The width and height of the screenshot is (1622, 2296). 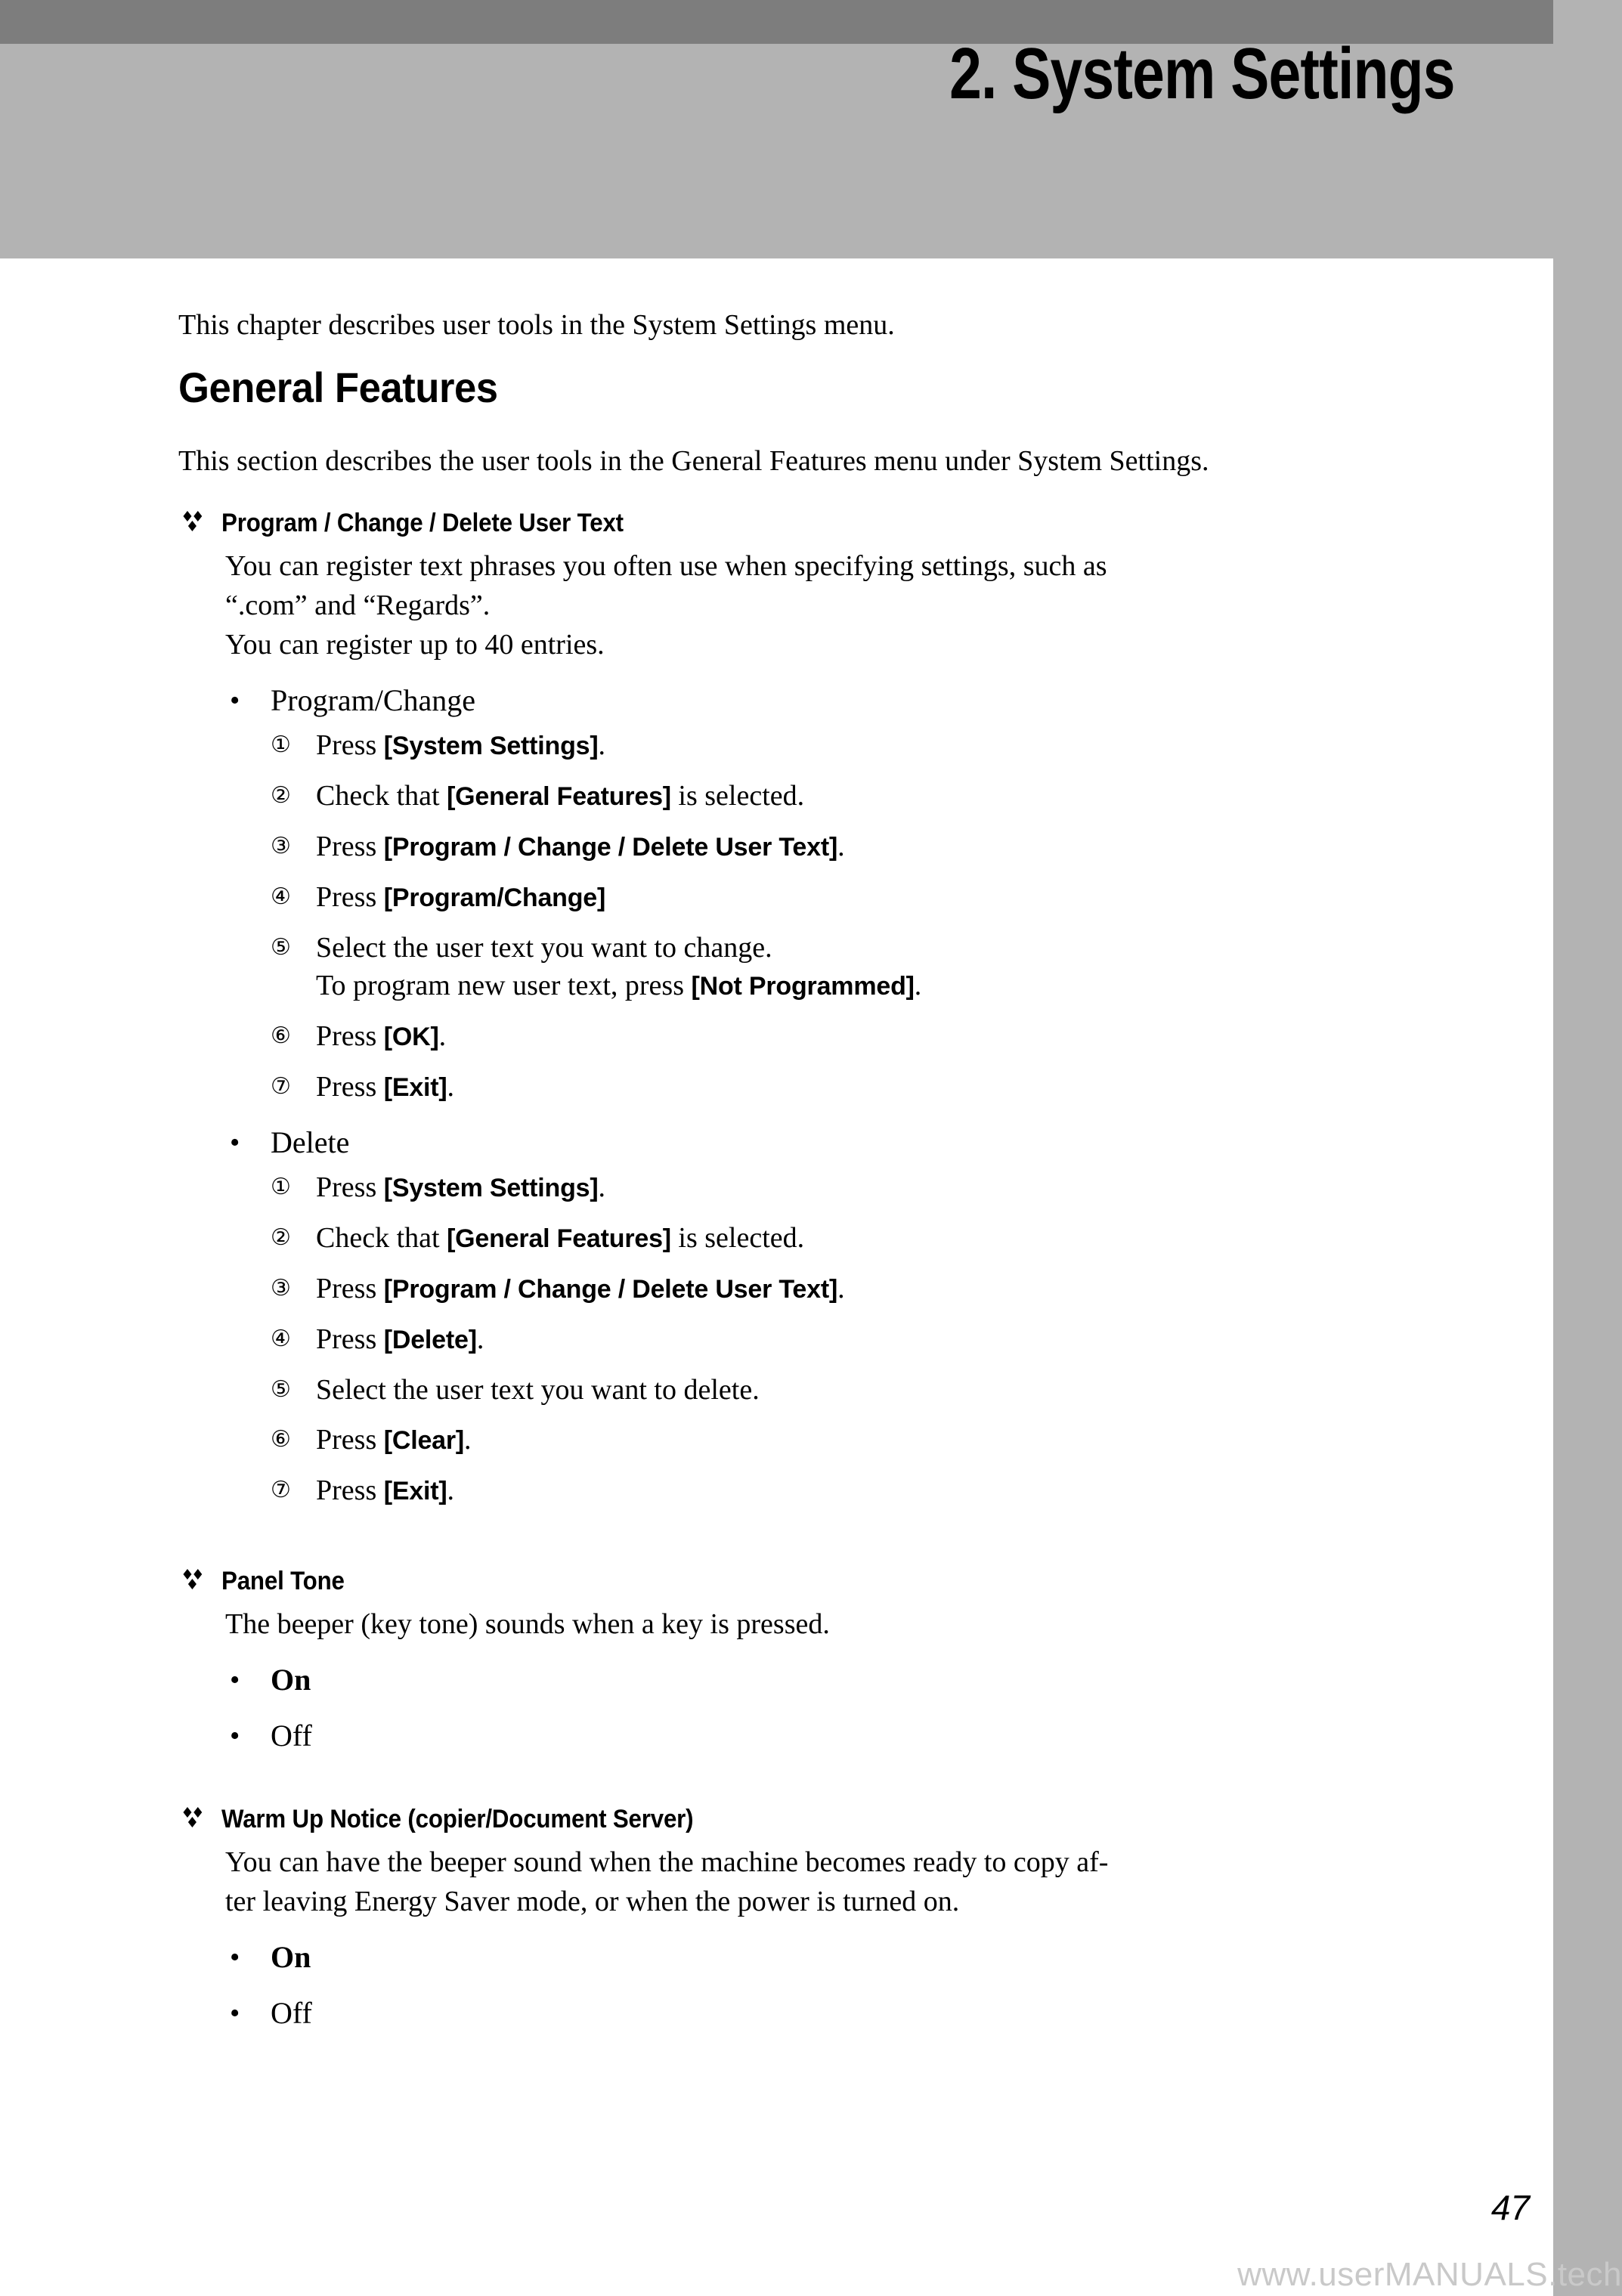 I want to click on step-item: ④ Press [Program/Change], so click(x=867, y=897).